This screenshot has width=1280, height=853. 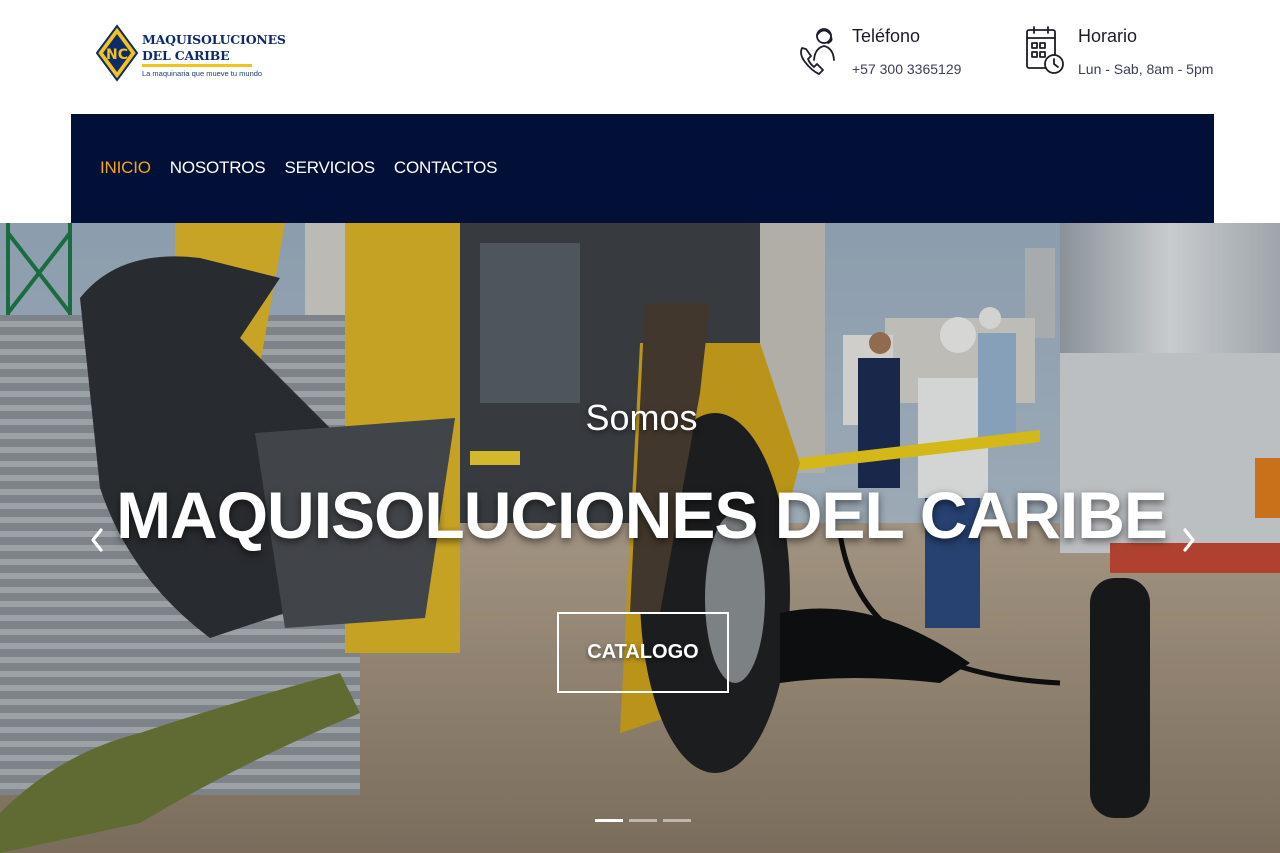 I want to click on chevron-right-icon, so click(x=1189, y=540).